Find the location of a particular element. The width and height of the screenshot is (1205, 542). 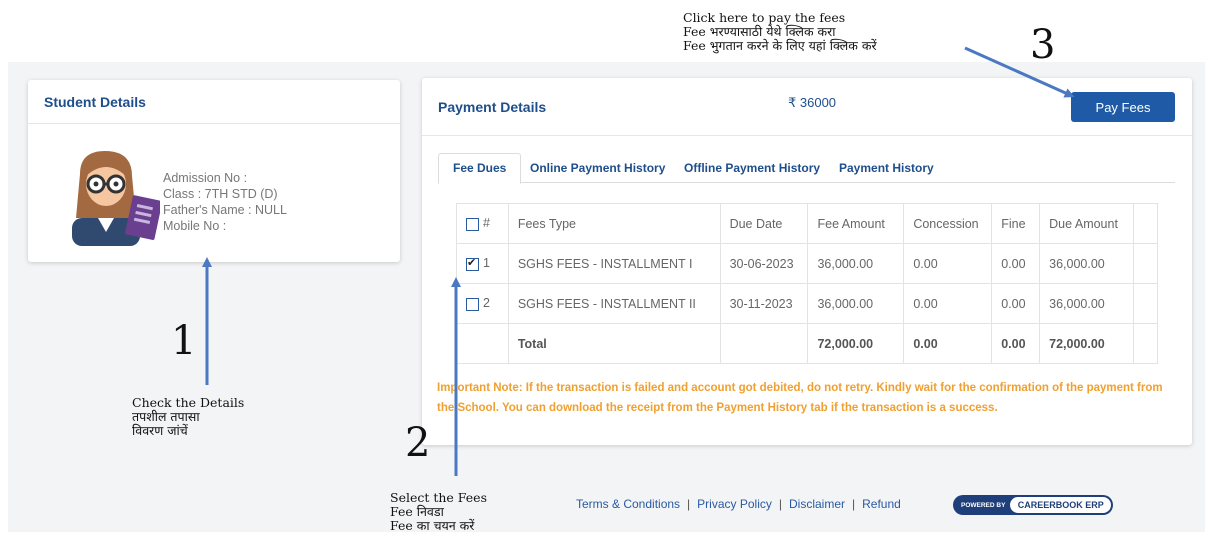

annotation-number-2: 2 is located at coordinates (418, 443).